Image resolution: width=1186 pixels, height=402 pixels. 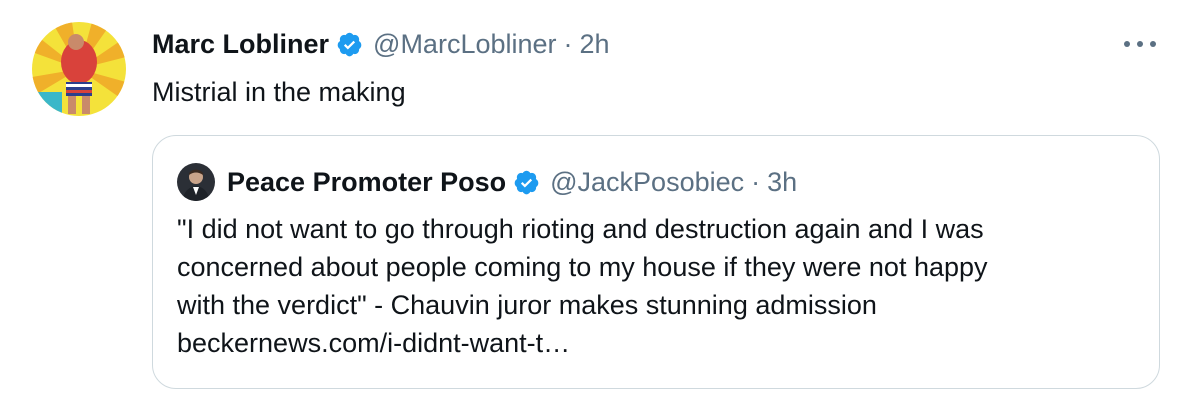 What do you see at coordinates (782, 181) in the screenshot?
I see `quoted-timestamp: 3h` at bounding box center [782, 181].